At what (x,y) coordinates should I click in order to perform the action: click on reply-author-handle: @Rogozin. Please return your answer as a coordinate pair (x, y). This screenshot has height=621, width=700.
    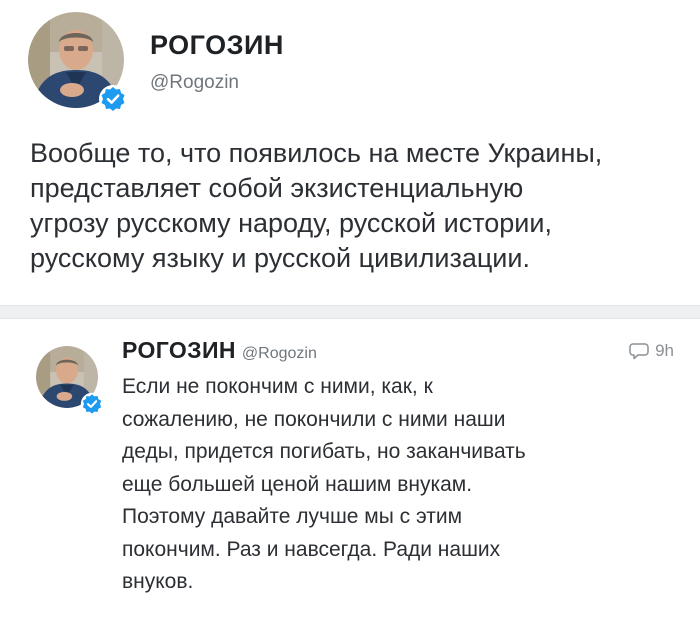
    Looking at the image, I should click on (279, 353).